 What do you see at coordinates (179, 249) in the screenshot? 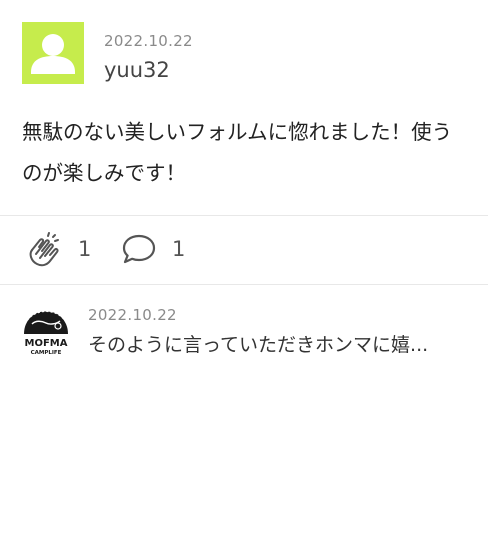
I see `comment-count: 1` at bounding box center [179, 249].